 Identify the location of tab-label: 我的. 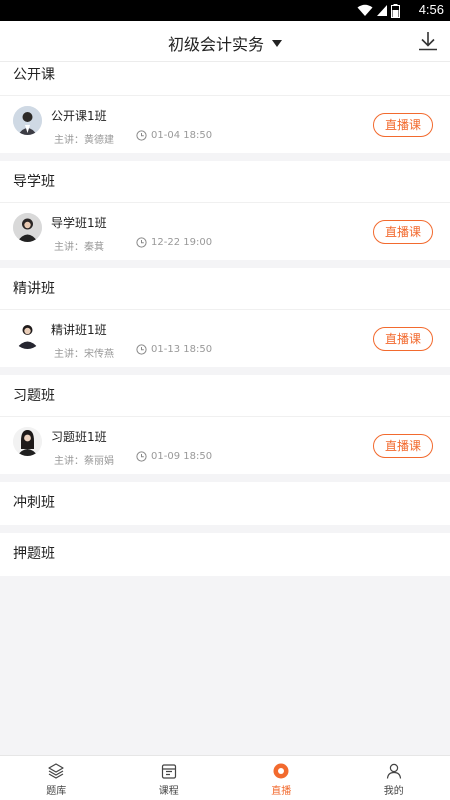
(393, 791).